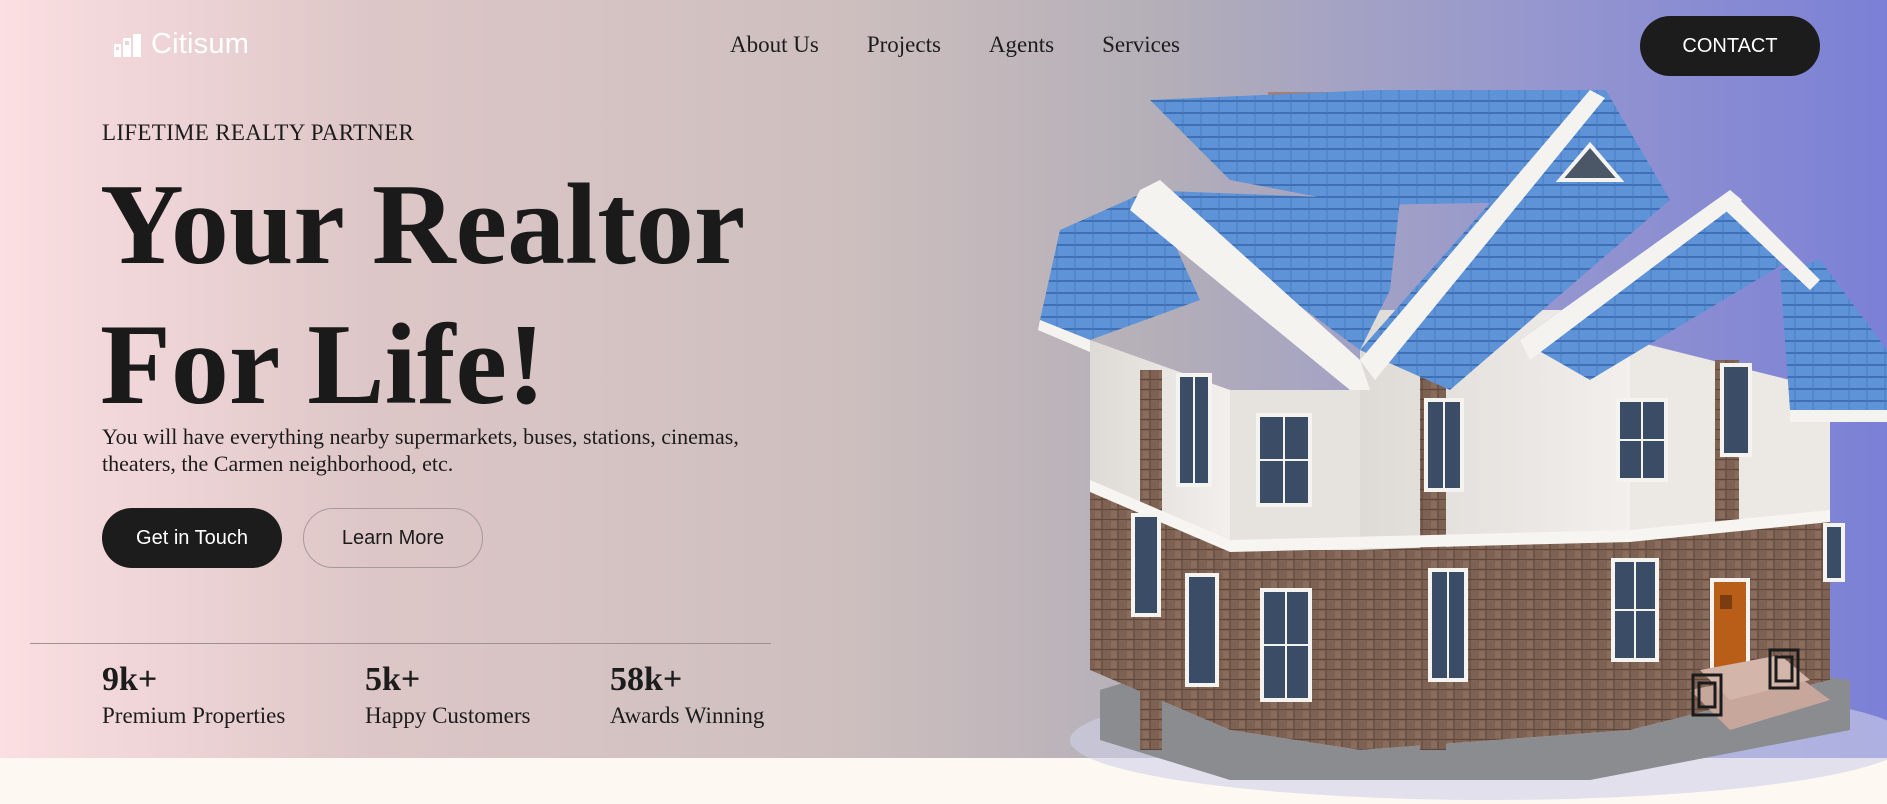  What do you see at coordinates (193, 695) in the screenshot?
I see `stat-premium-properties: 9k+ Premium Properties` at bounding box center [193, 695].